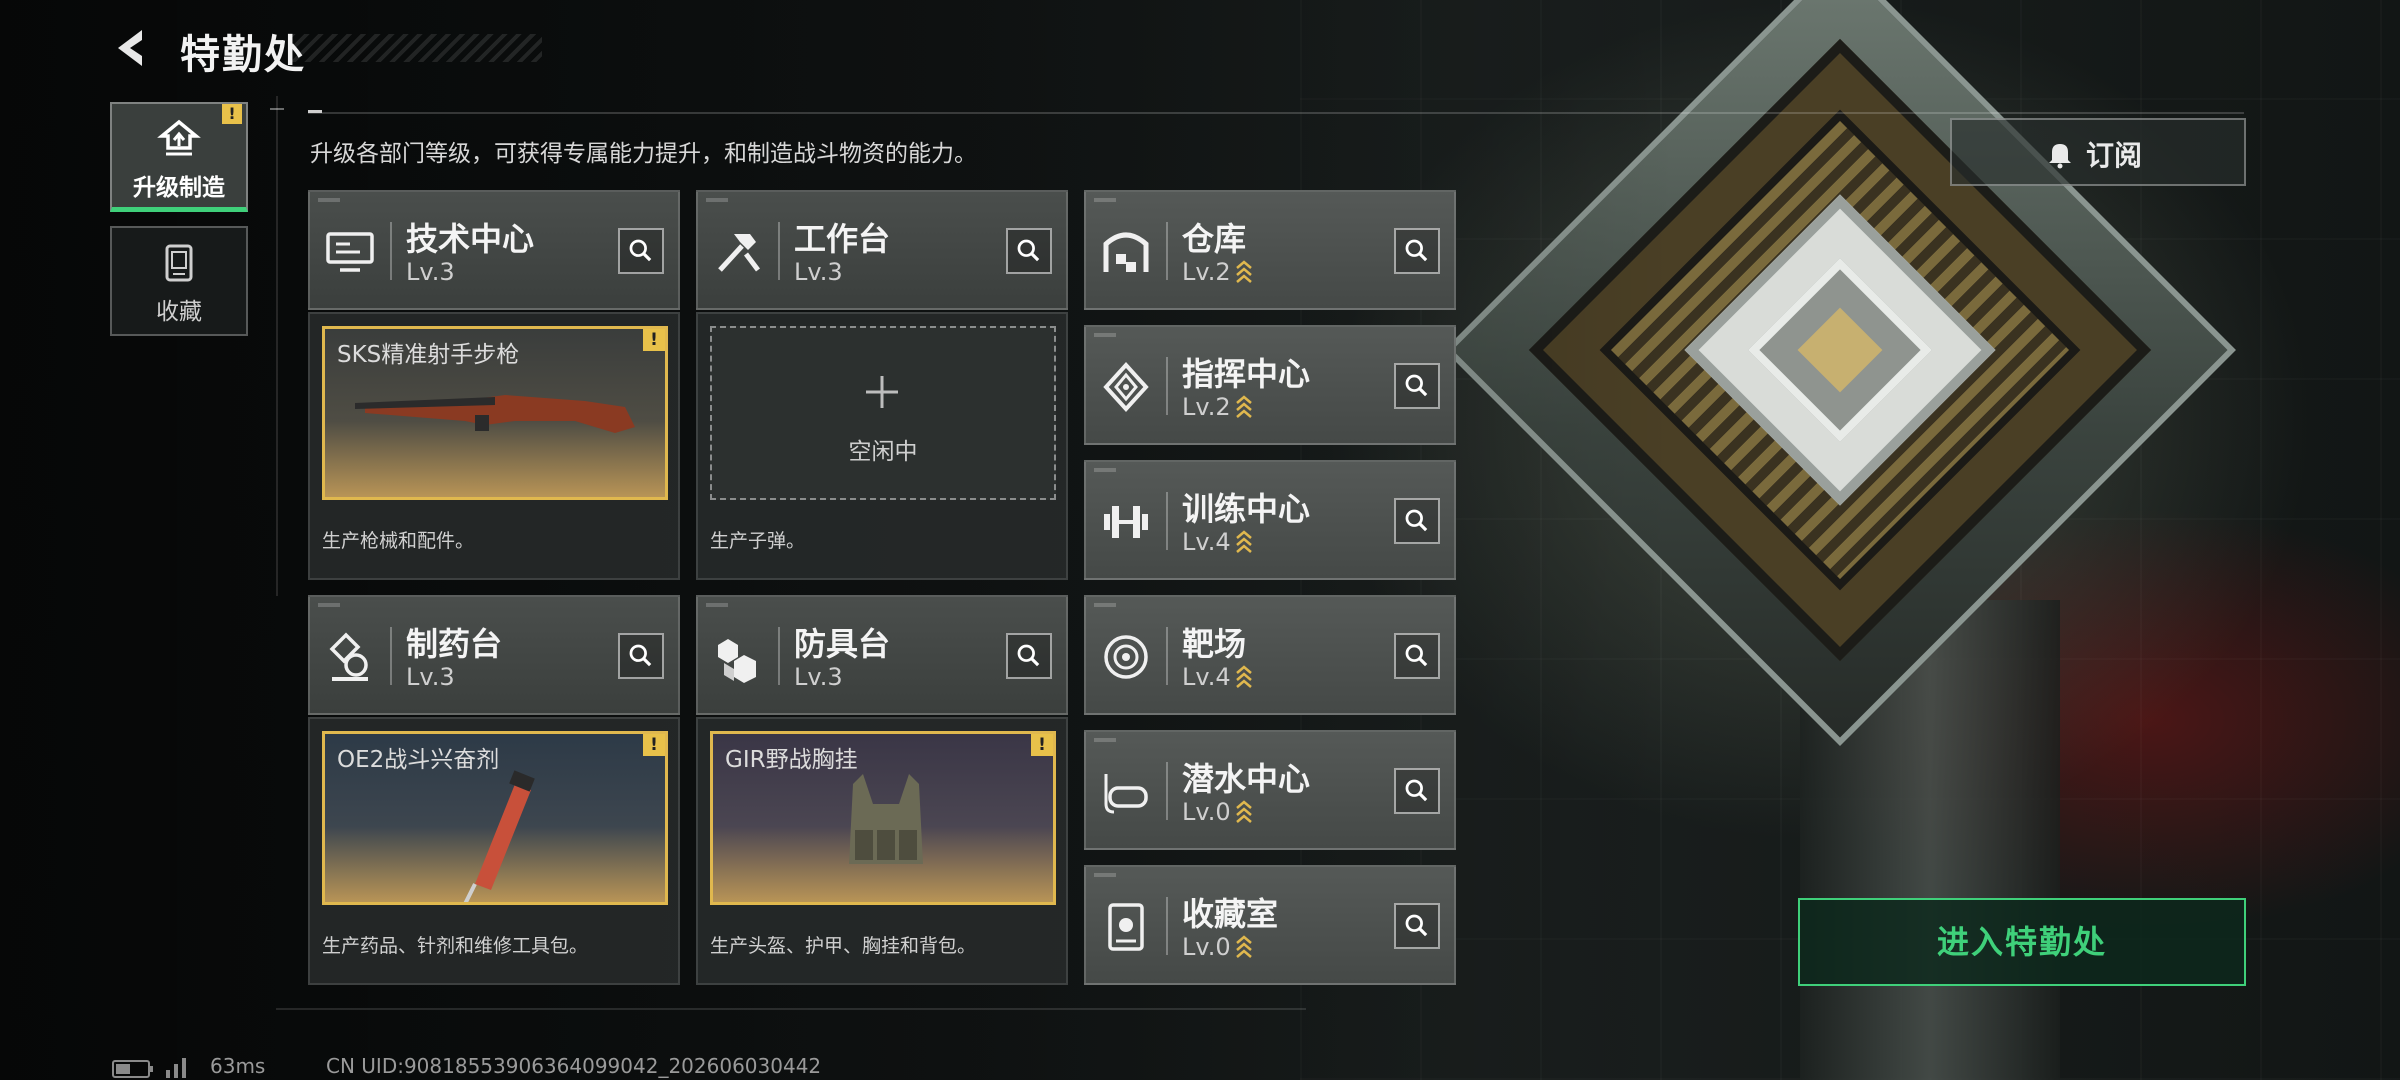 The height and width of the screenshot is (1080, 2400). I want to click on nav-alert-badge: !, so click(232, 114).